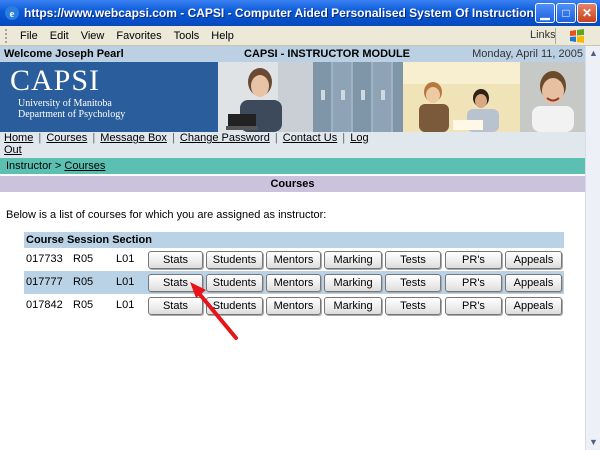 This screenshot has width=600, height=450. I want to click on nav-home-link: Home, so click(18, 138).